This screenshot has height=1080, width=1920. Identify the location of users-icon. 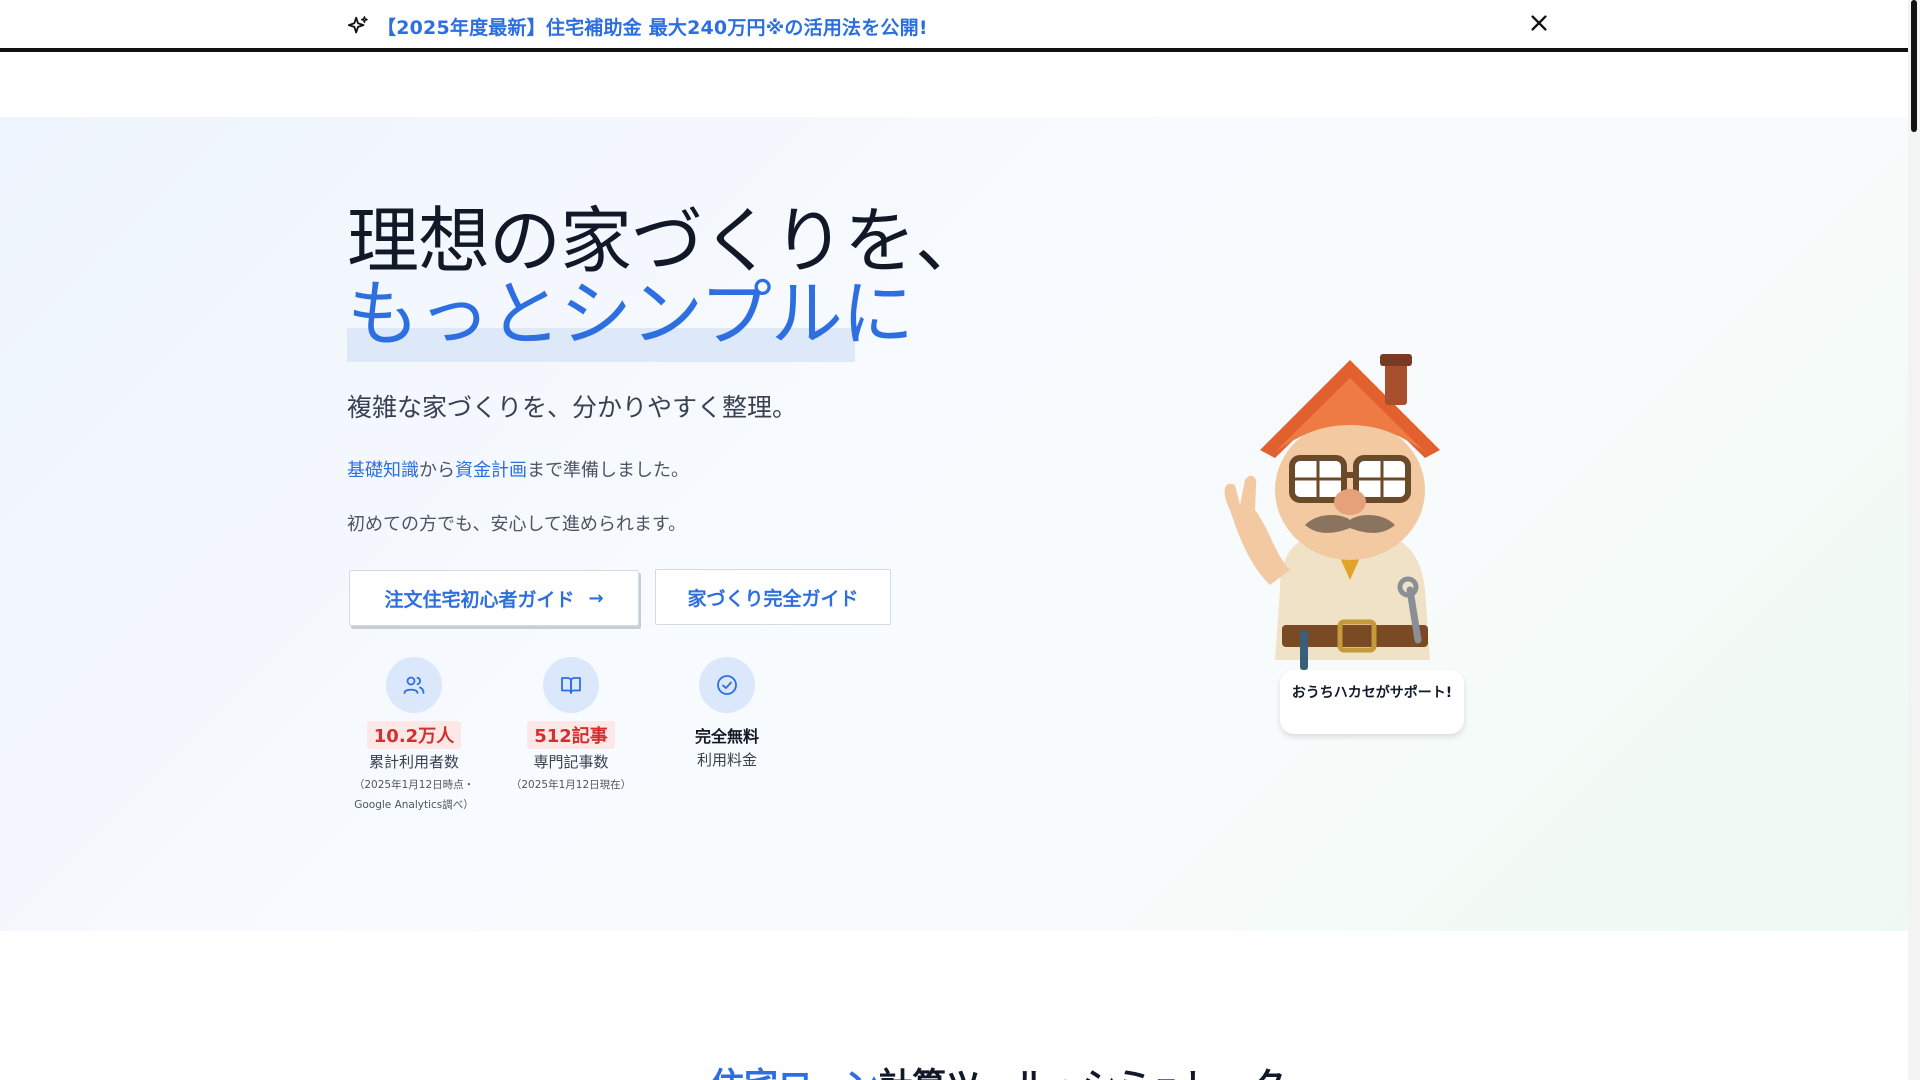
(414, 685).